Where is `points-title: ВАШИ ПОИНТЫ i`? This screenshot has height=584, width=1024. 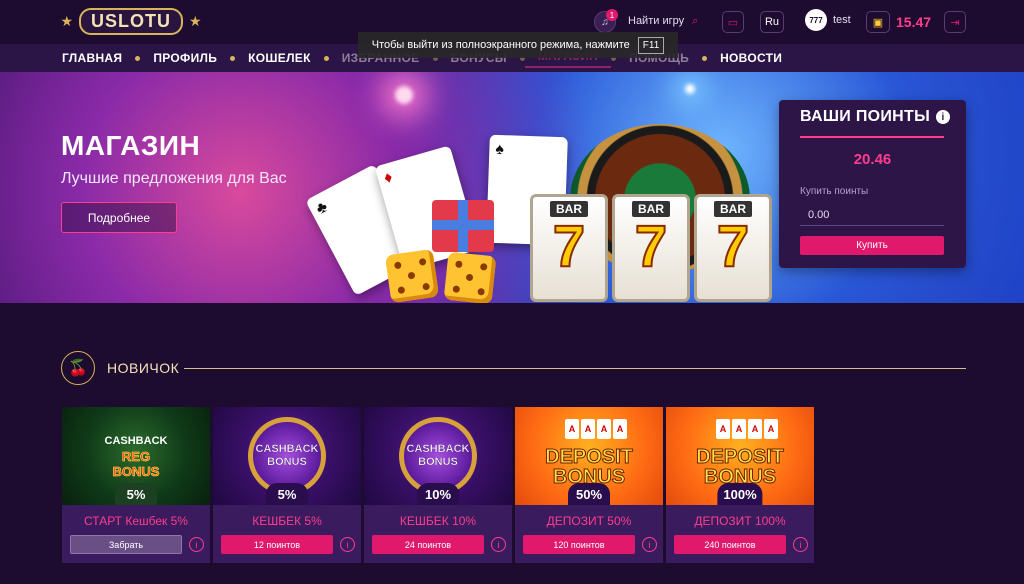
points-title: ВАШИ ПОИНТЫ i is located at coordinates (875, 117).